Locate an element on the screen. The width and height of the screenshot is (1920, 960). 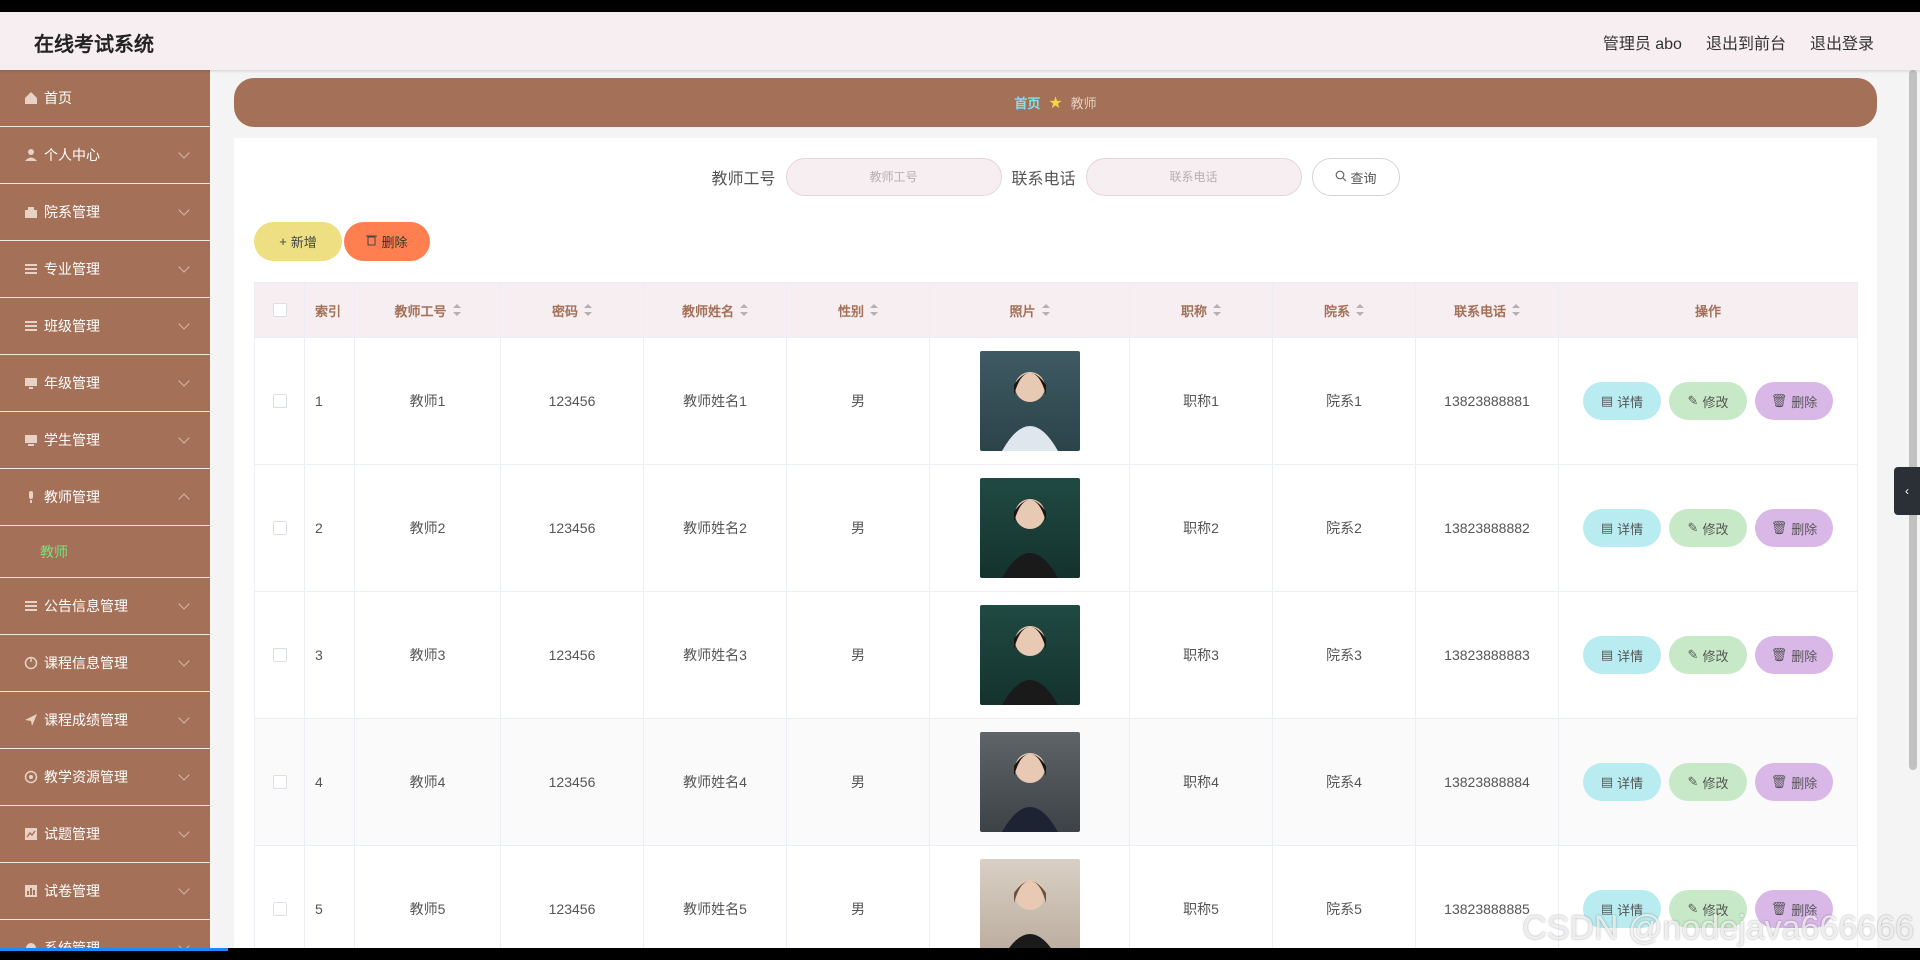
query-button: 查询 is located at coordinates (1355, 177).